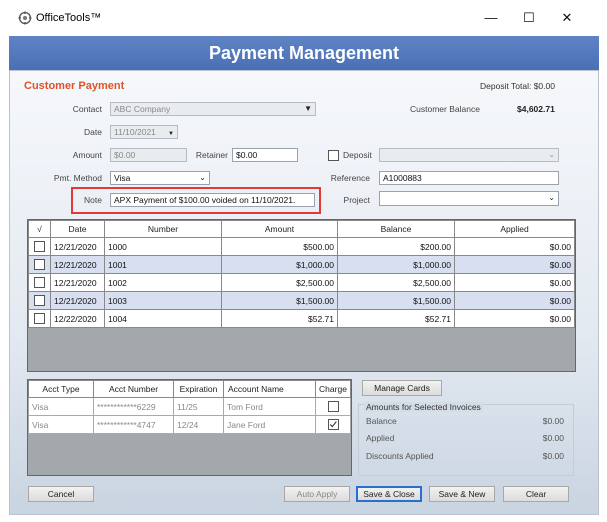 This screenshot has width=607, height=522. Describe the element at coordinates (389, 494) in the screenshot. I see `save-close-button: Save & Close` at that location.